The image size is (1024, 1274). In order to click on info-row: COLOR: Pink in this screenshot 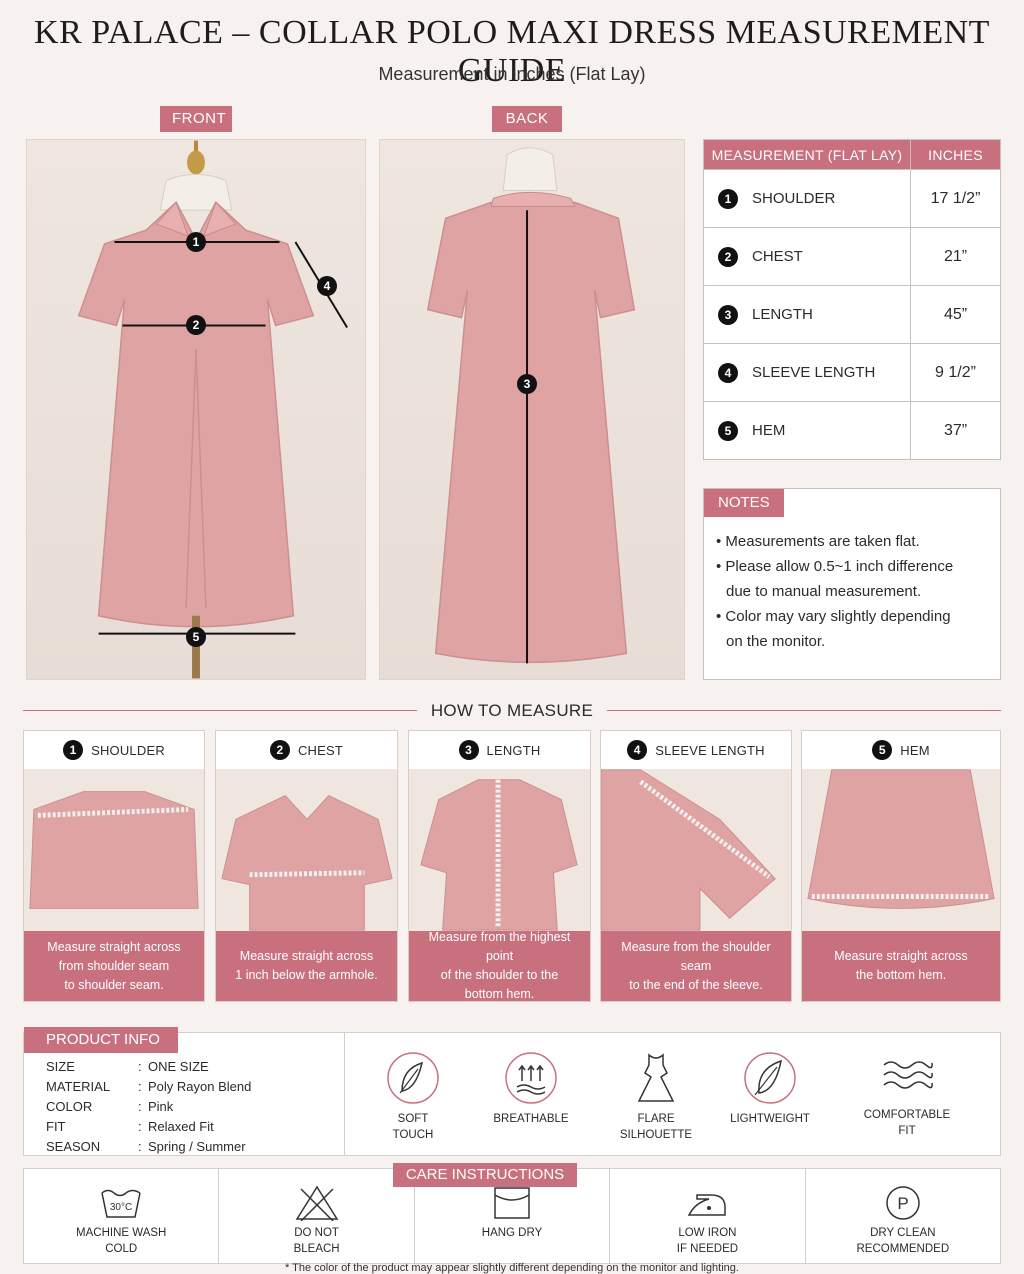, I will do `click(110, 1106)`.